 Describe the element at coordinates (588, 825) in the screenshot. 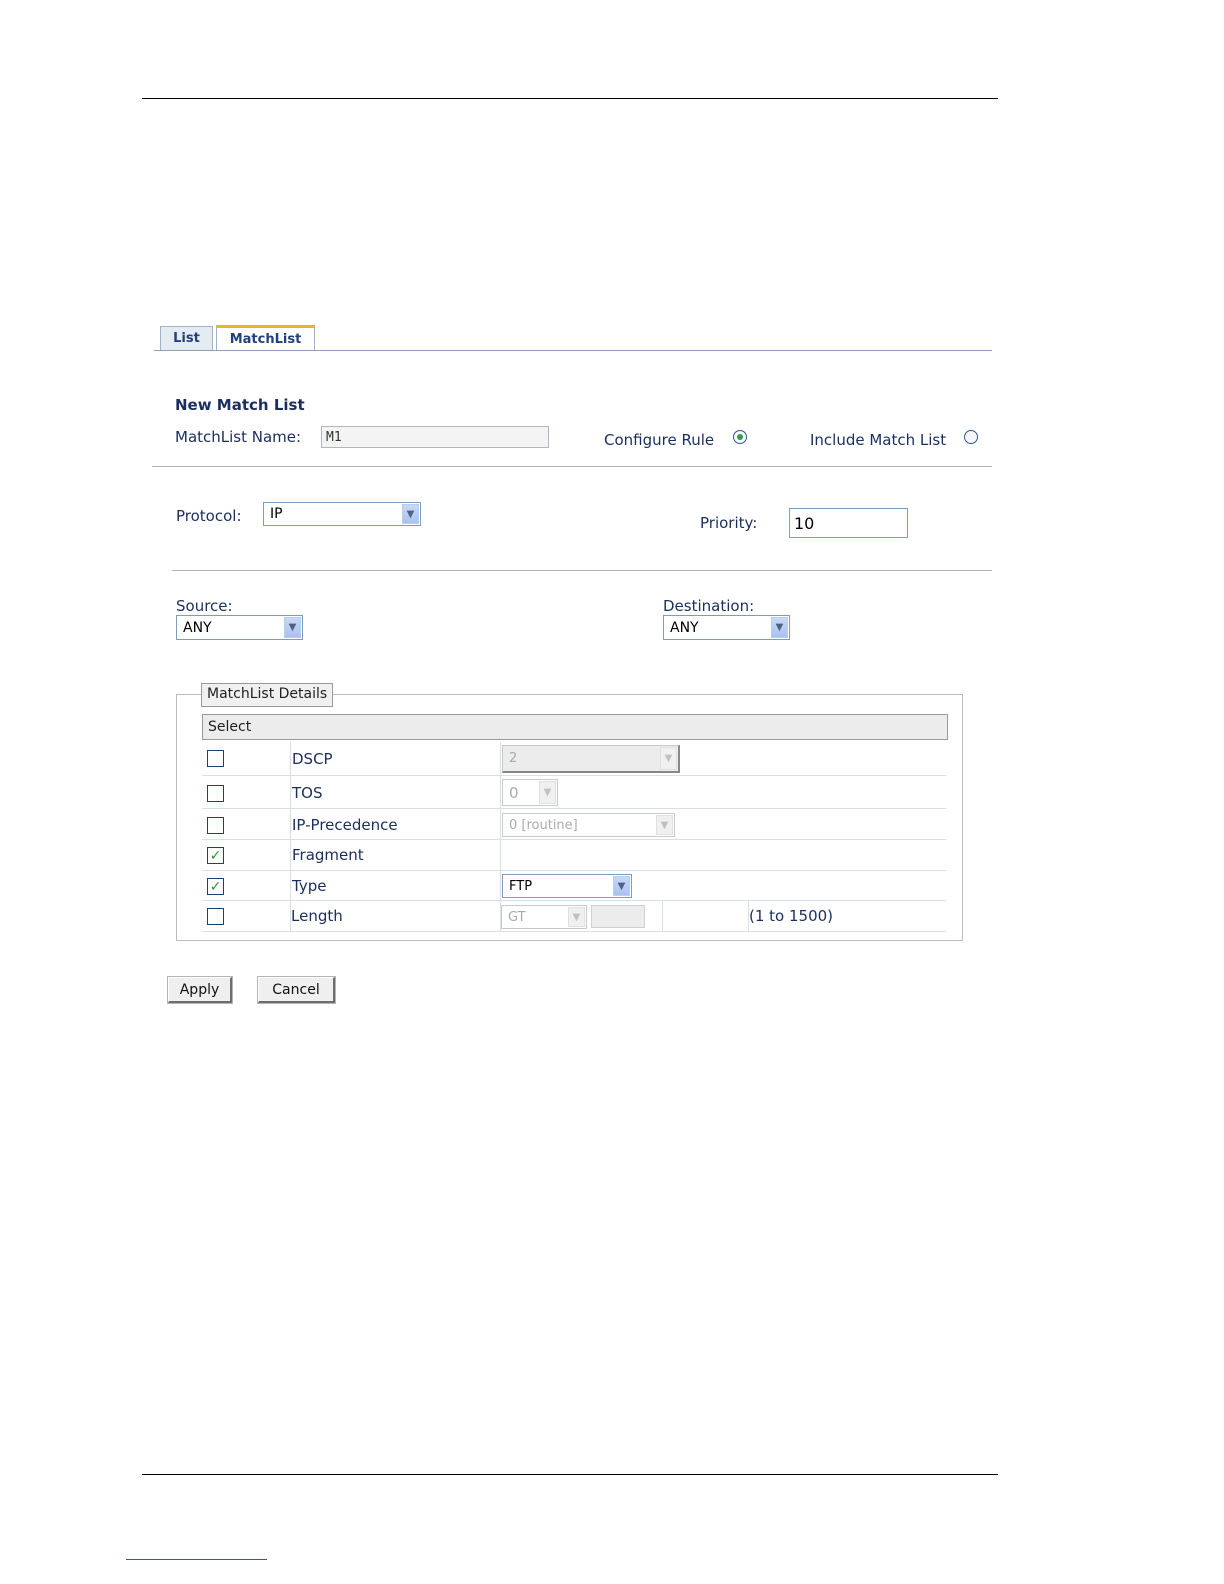

I see `ip-precedence-select: 0 [routine] ▼` at that location.